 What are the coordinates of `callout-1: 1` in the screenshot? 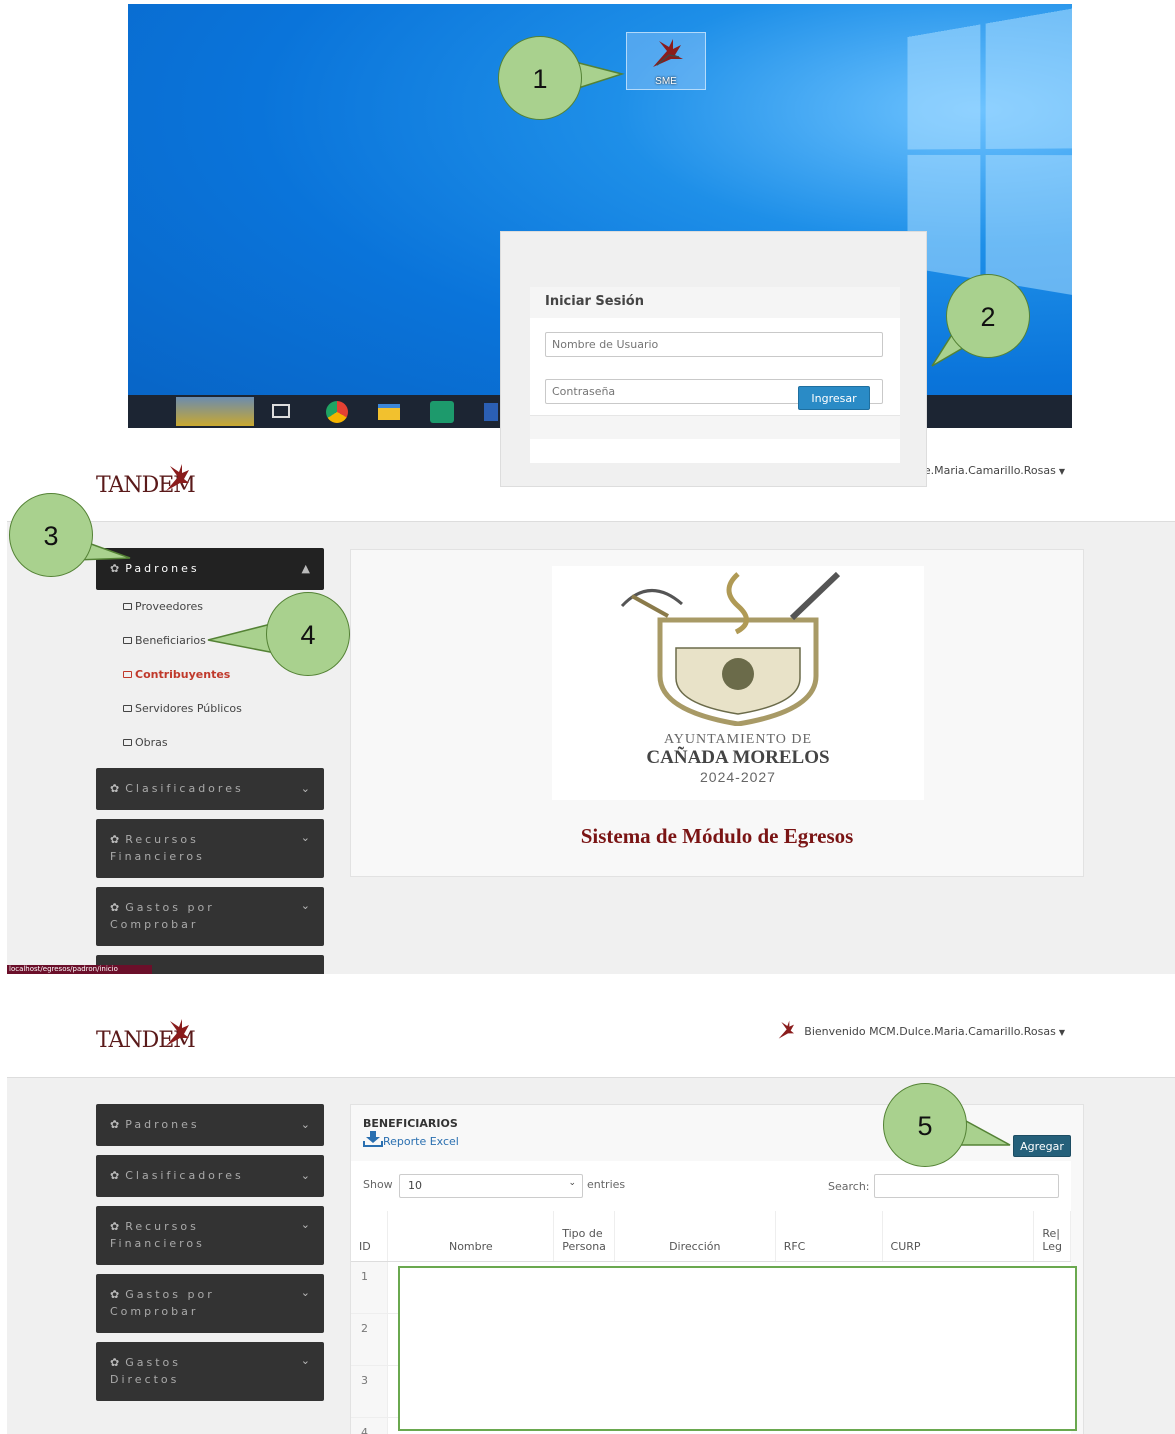 It's located at (540, 78).